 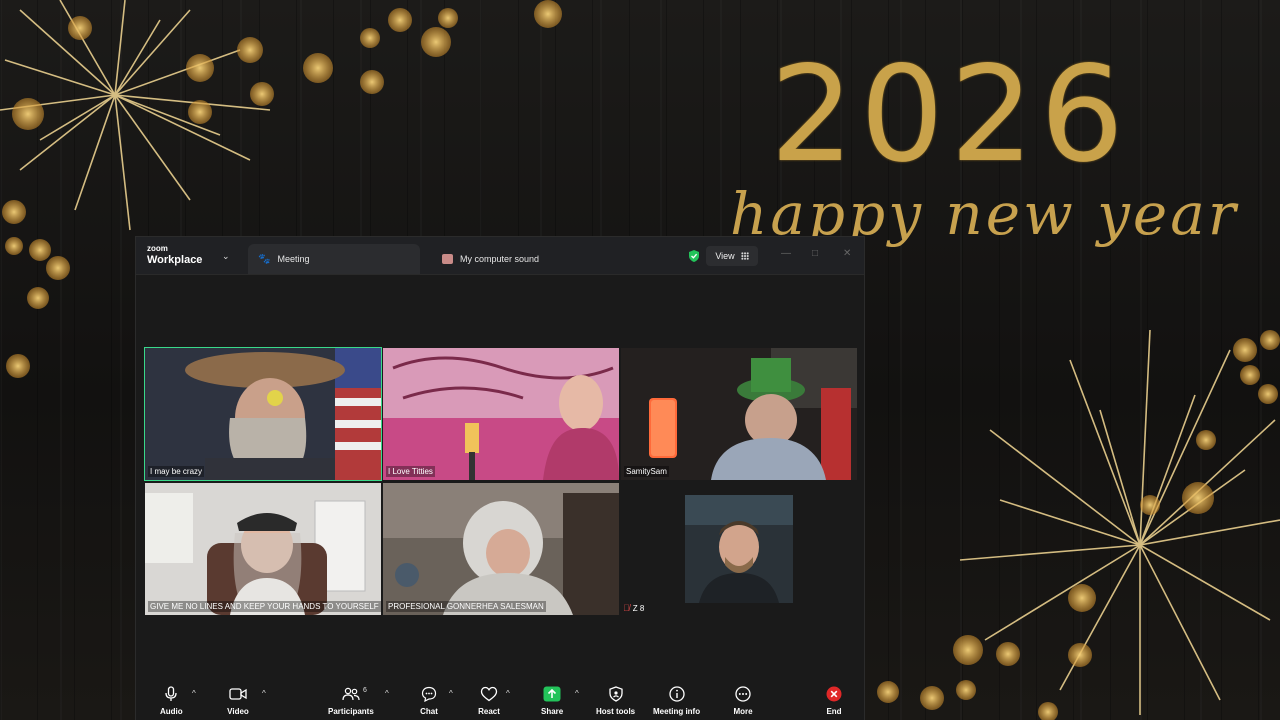 What do you see at coordinates (238, 711) in the screenshot?
I see `video-label: Video` at bounding box center [238, 711].